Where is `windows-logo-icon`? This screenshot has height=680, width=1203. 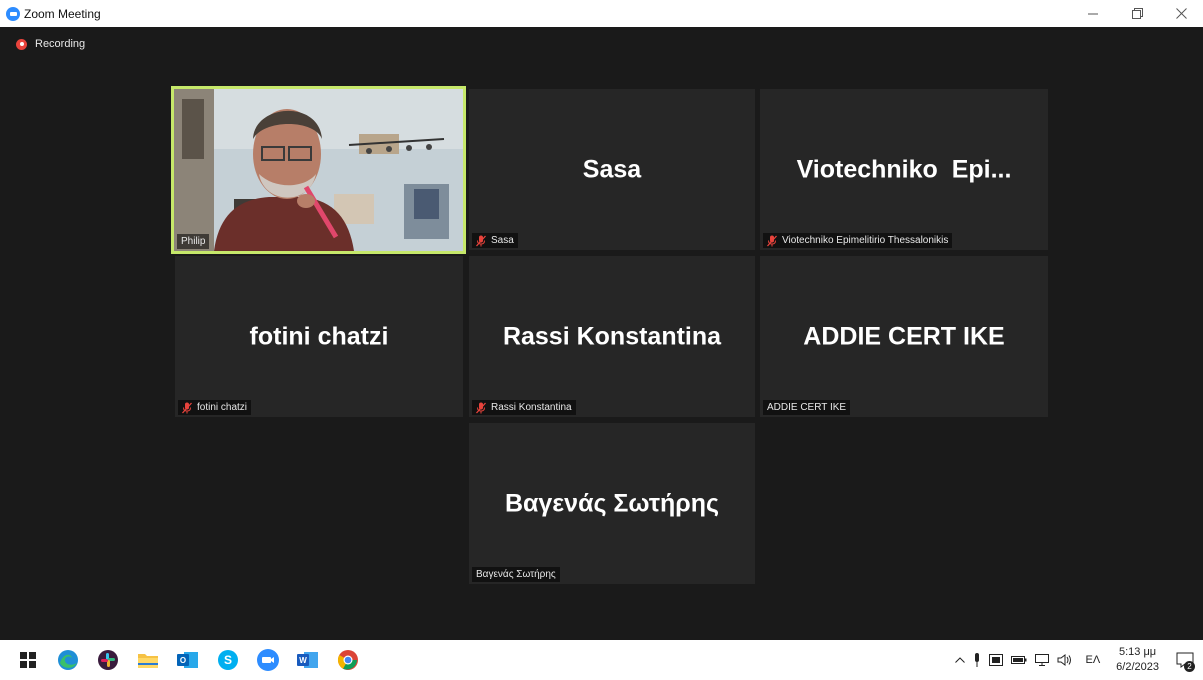 windows-logo-icon is located at coordinates (28, 660).